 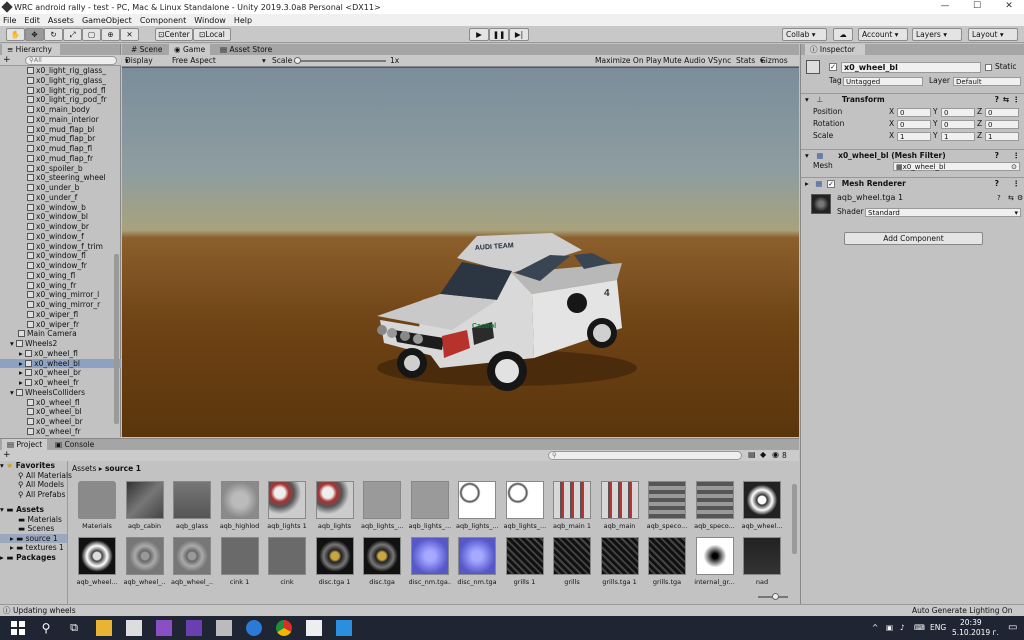 I want to click on scale-tool-button: ⤢, so click(x=72, y=34).